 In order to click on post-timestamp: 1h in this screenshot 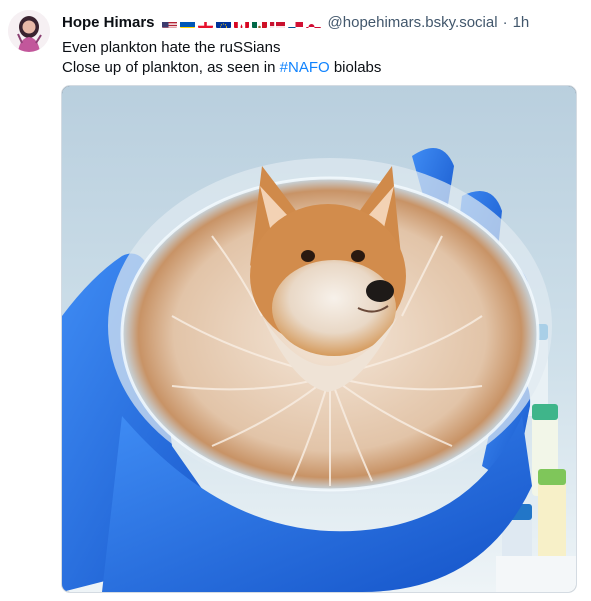, I will do `click(521, 23)`.